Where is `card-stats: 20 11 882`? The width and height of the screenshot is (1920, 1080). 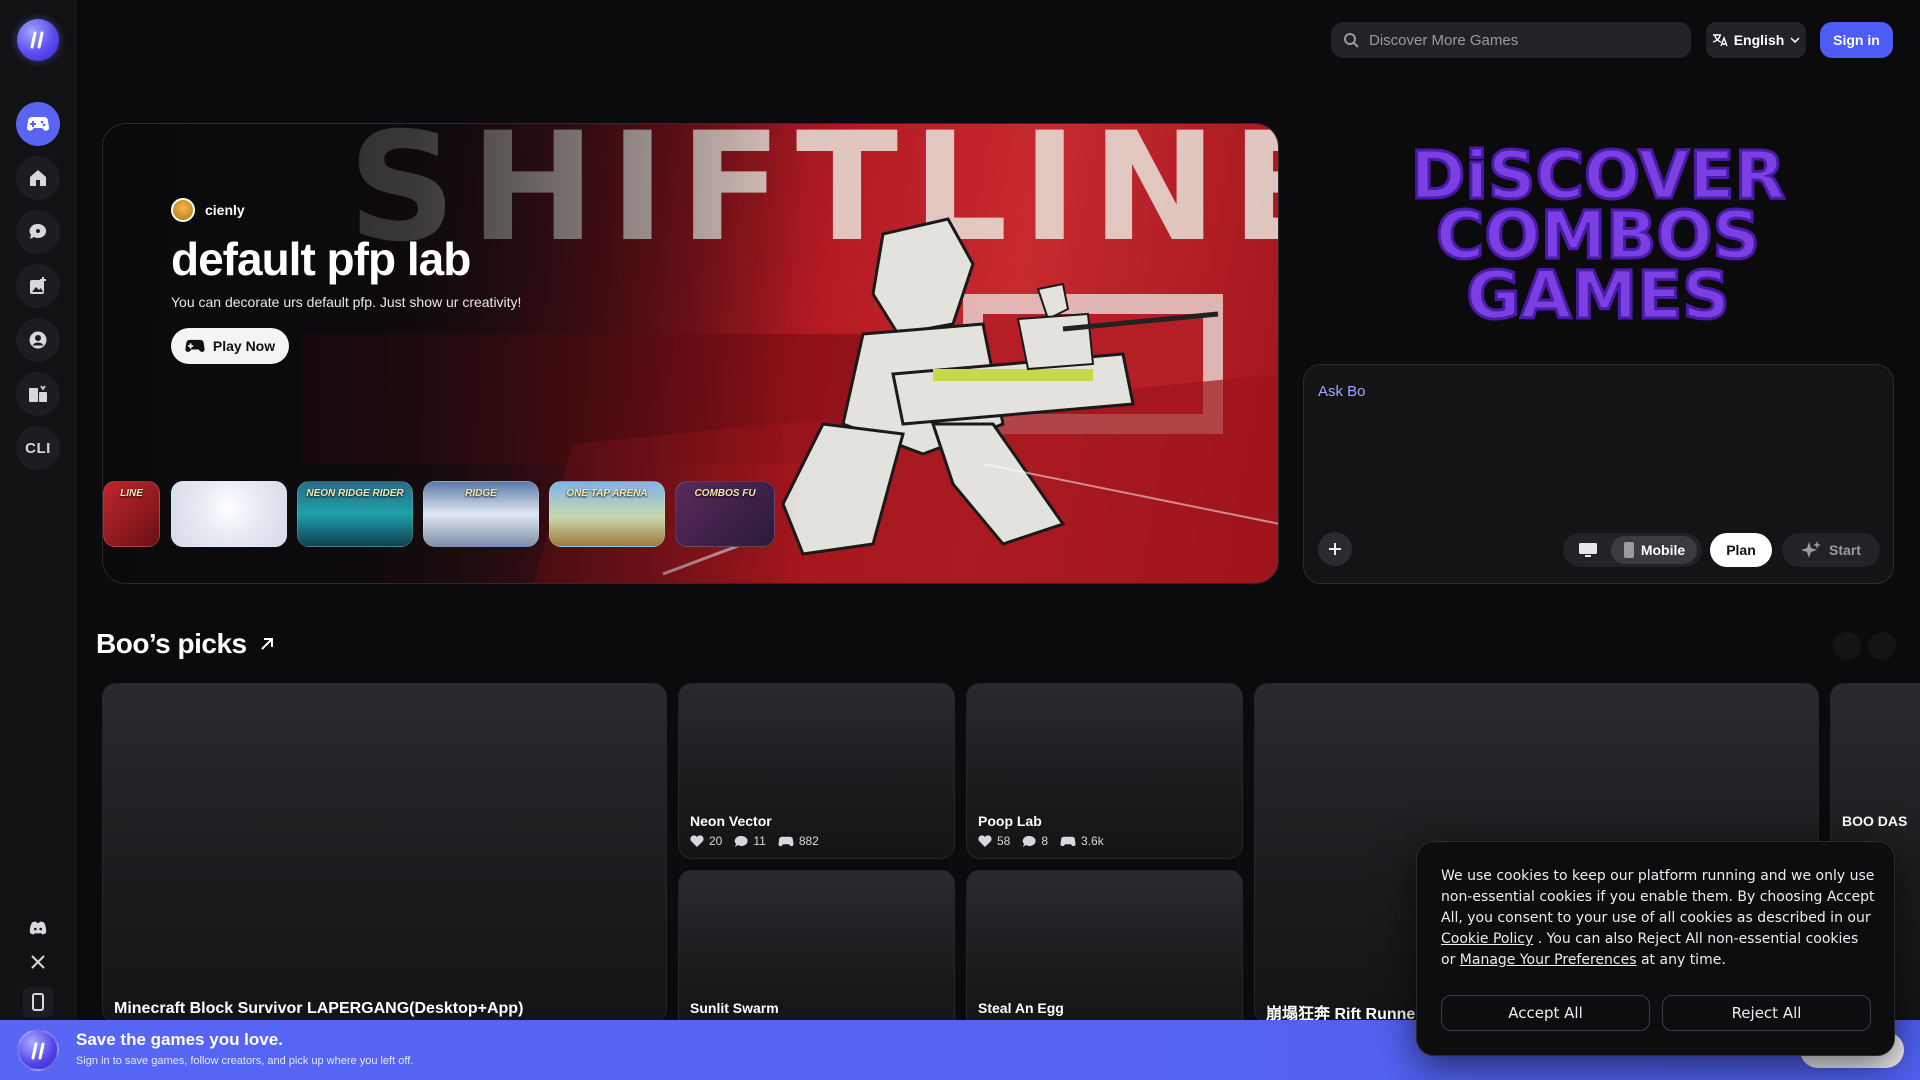 card-stats: 20 11 882 is located at coordinates (757, 841).